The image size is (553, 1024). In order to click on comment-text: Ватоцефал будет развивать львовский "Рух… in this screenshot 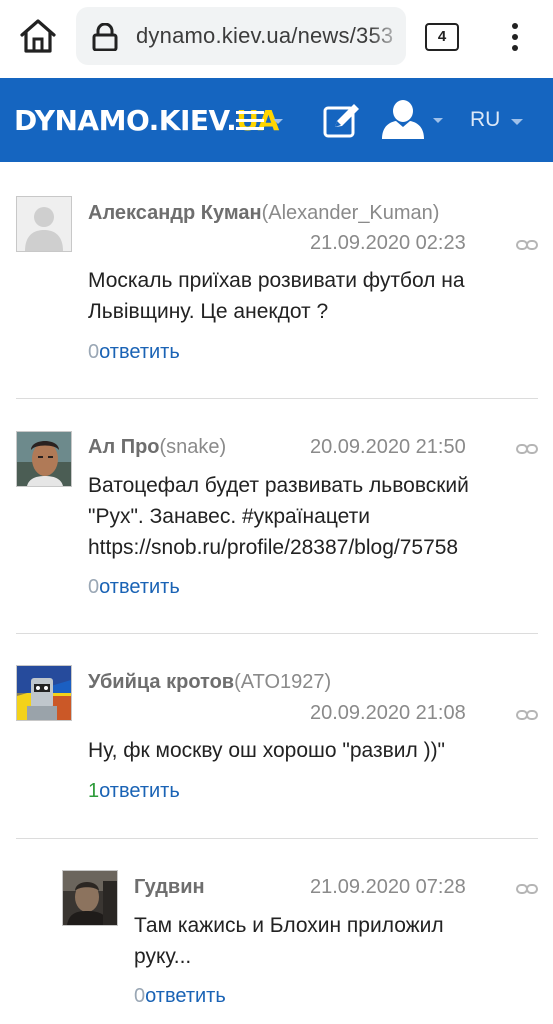, I will do `click(278, 516)`.